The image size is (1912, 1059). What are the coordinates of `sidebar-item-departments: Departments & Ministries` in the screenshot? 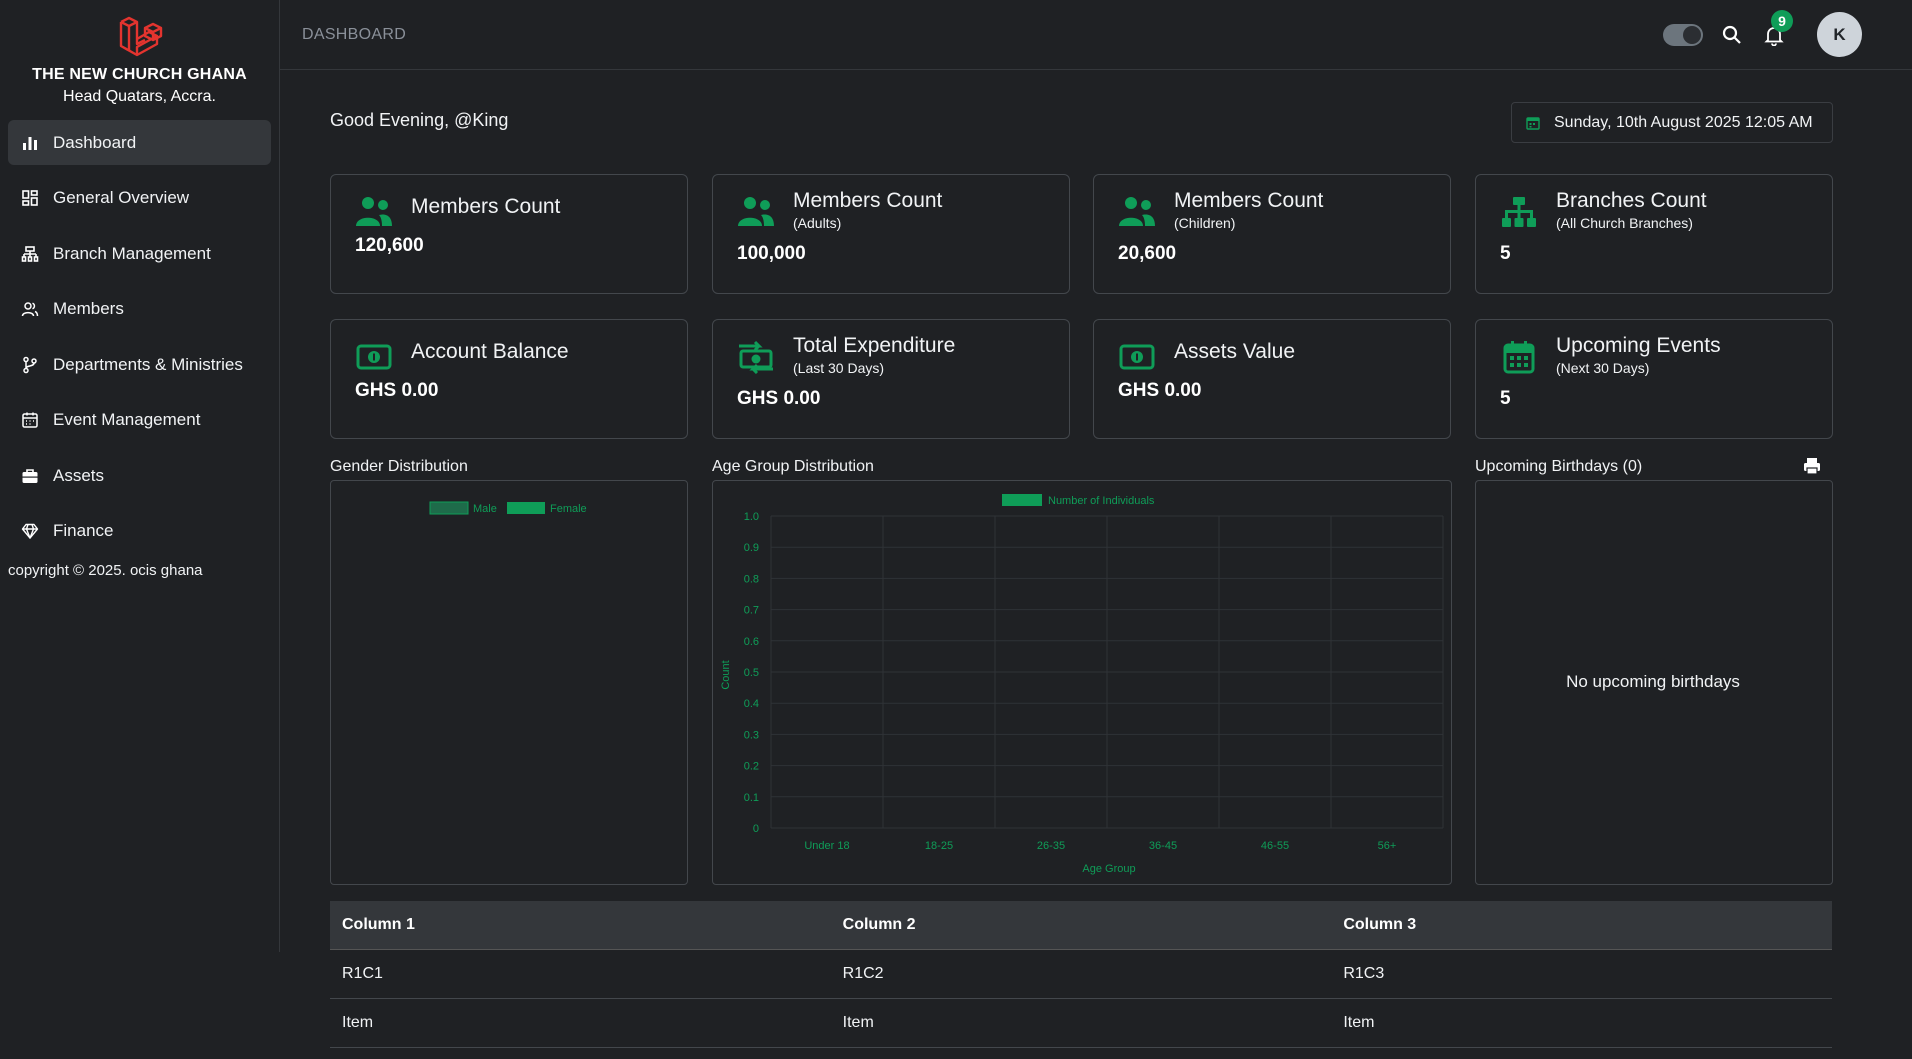 It's located at (139, 364).